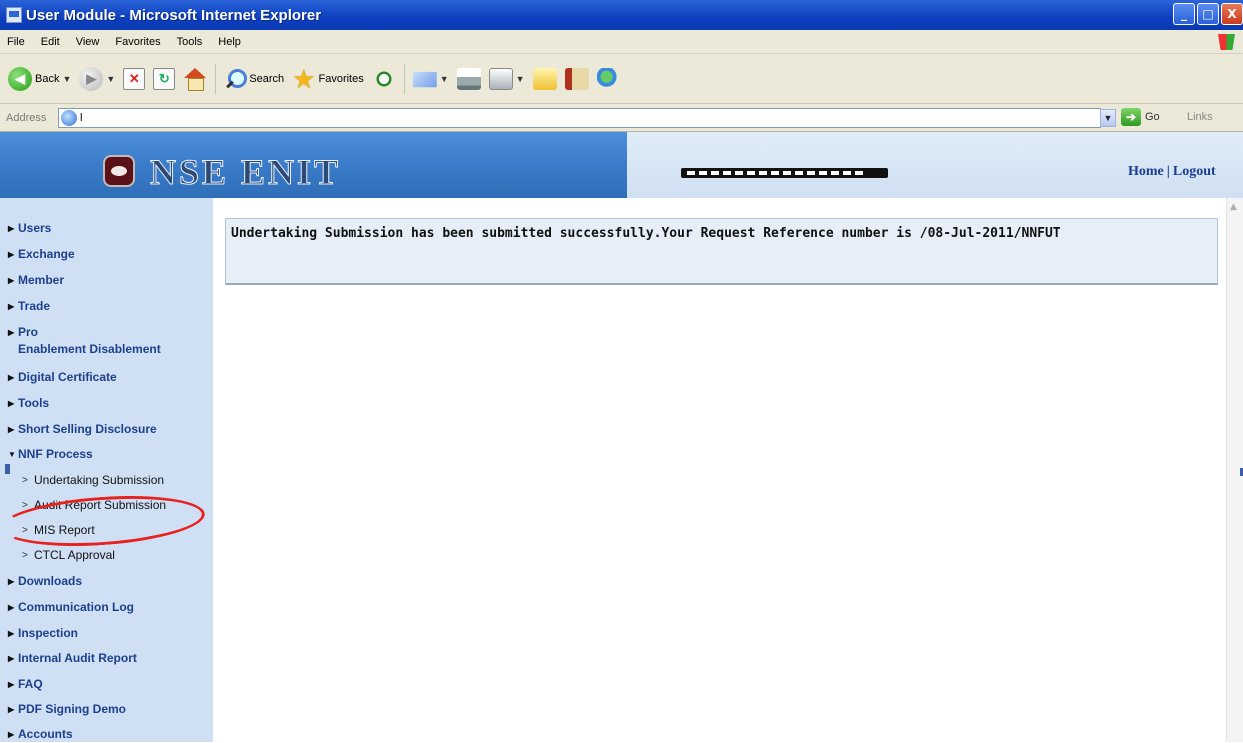 The image size is (1243, 743). What do you see at coordinates (1200, 117) in the screenshot?
I see `links-button: Links` at bounding box center [1200, 117].